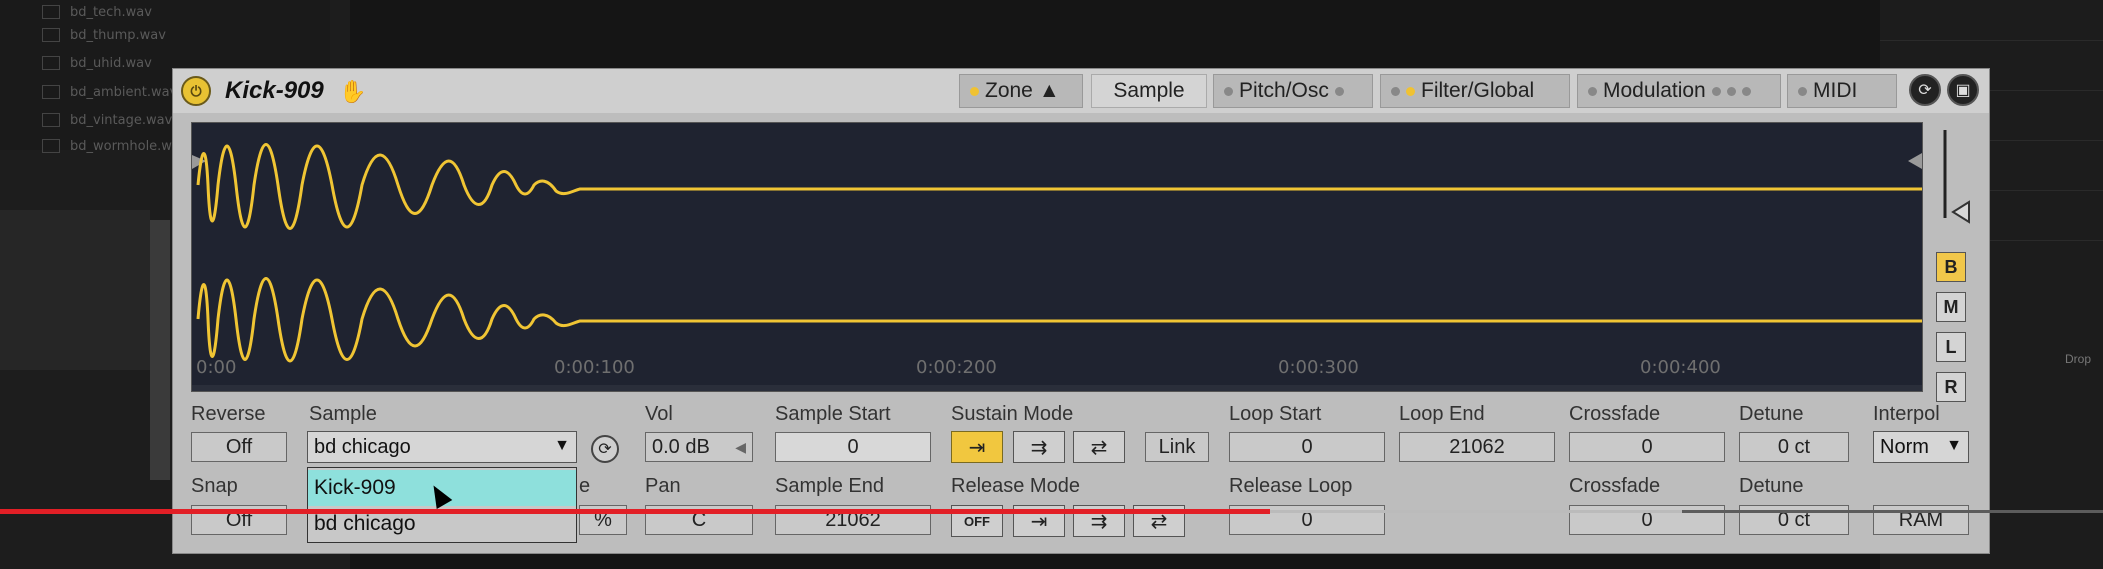 The width and height of the screenshot is (2103, 569). Describe the element at coordinates (1293, 91) in the screenshot. I see `tab-pitch-osc: Pitch/Osc` at that location.